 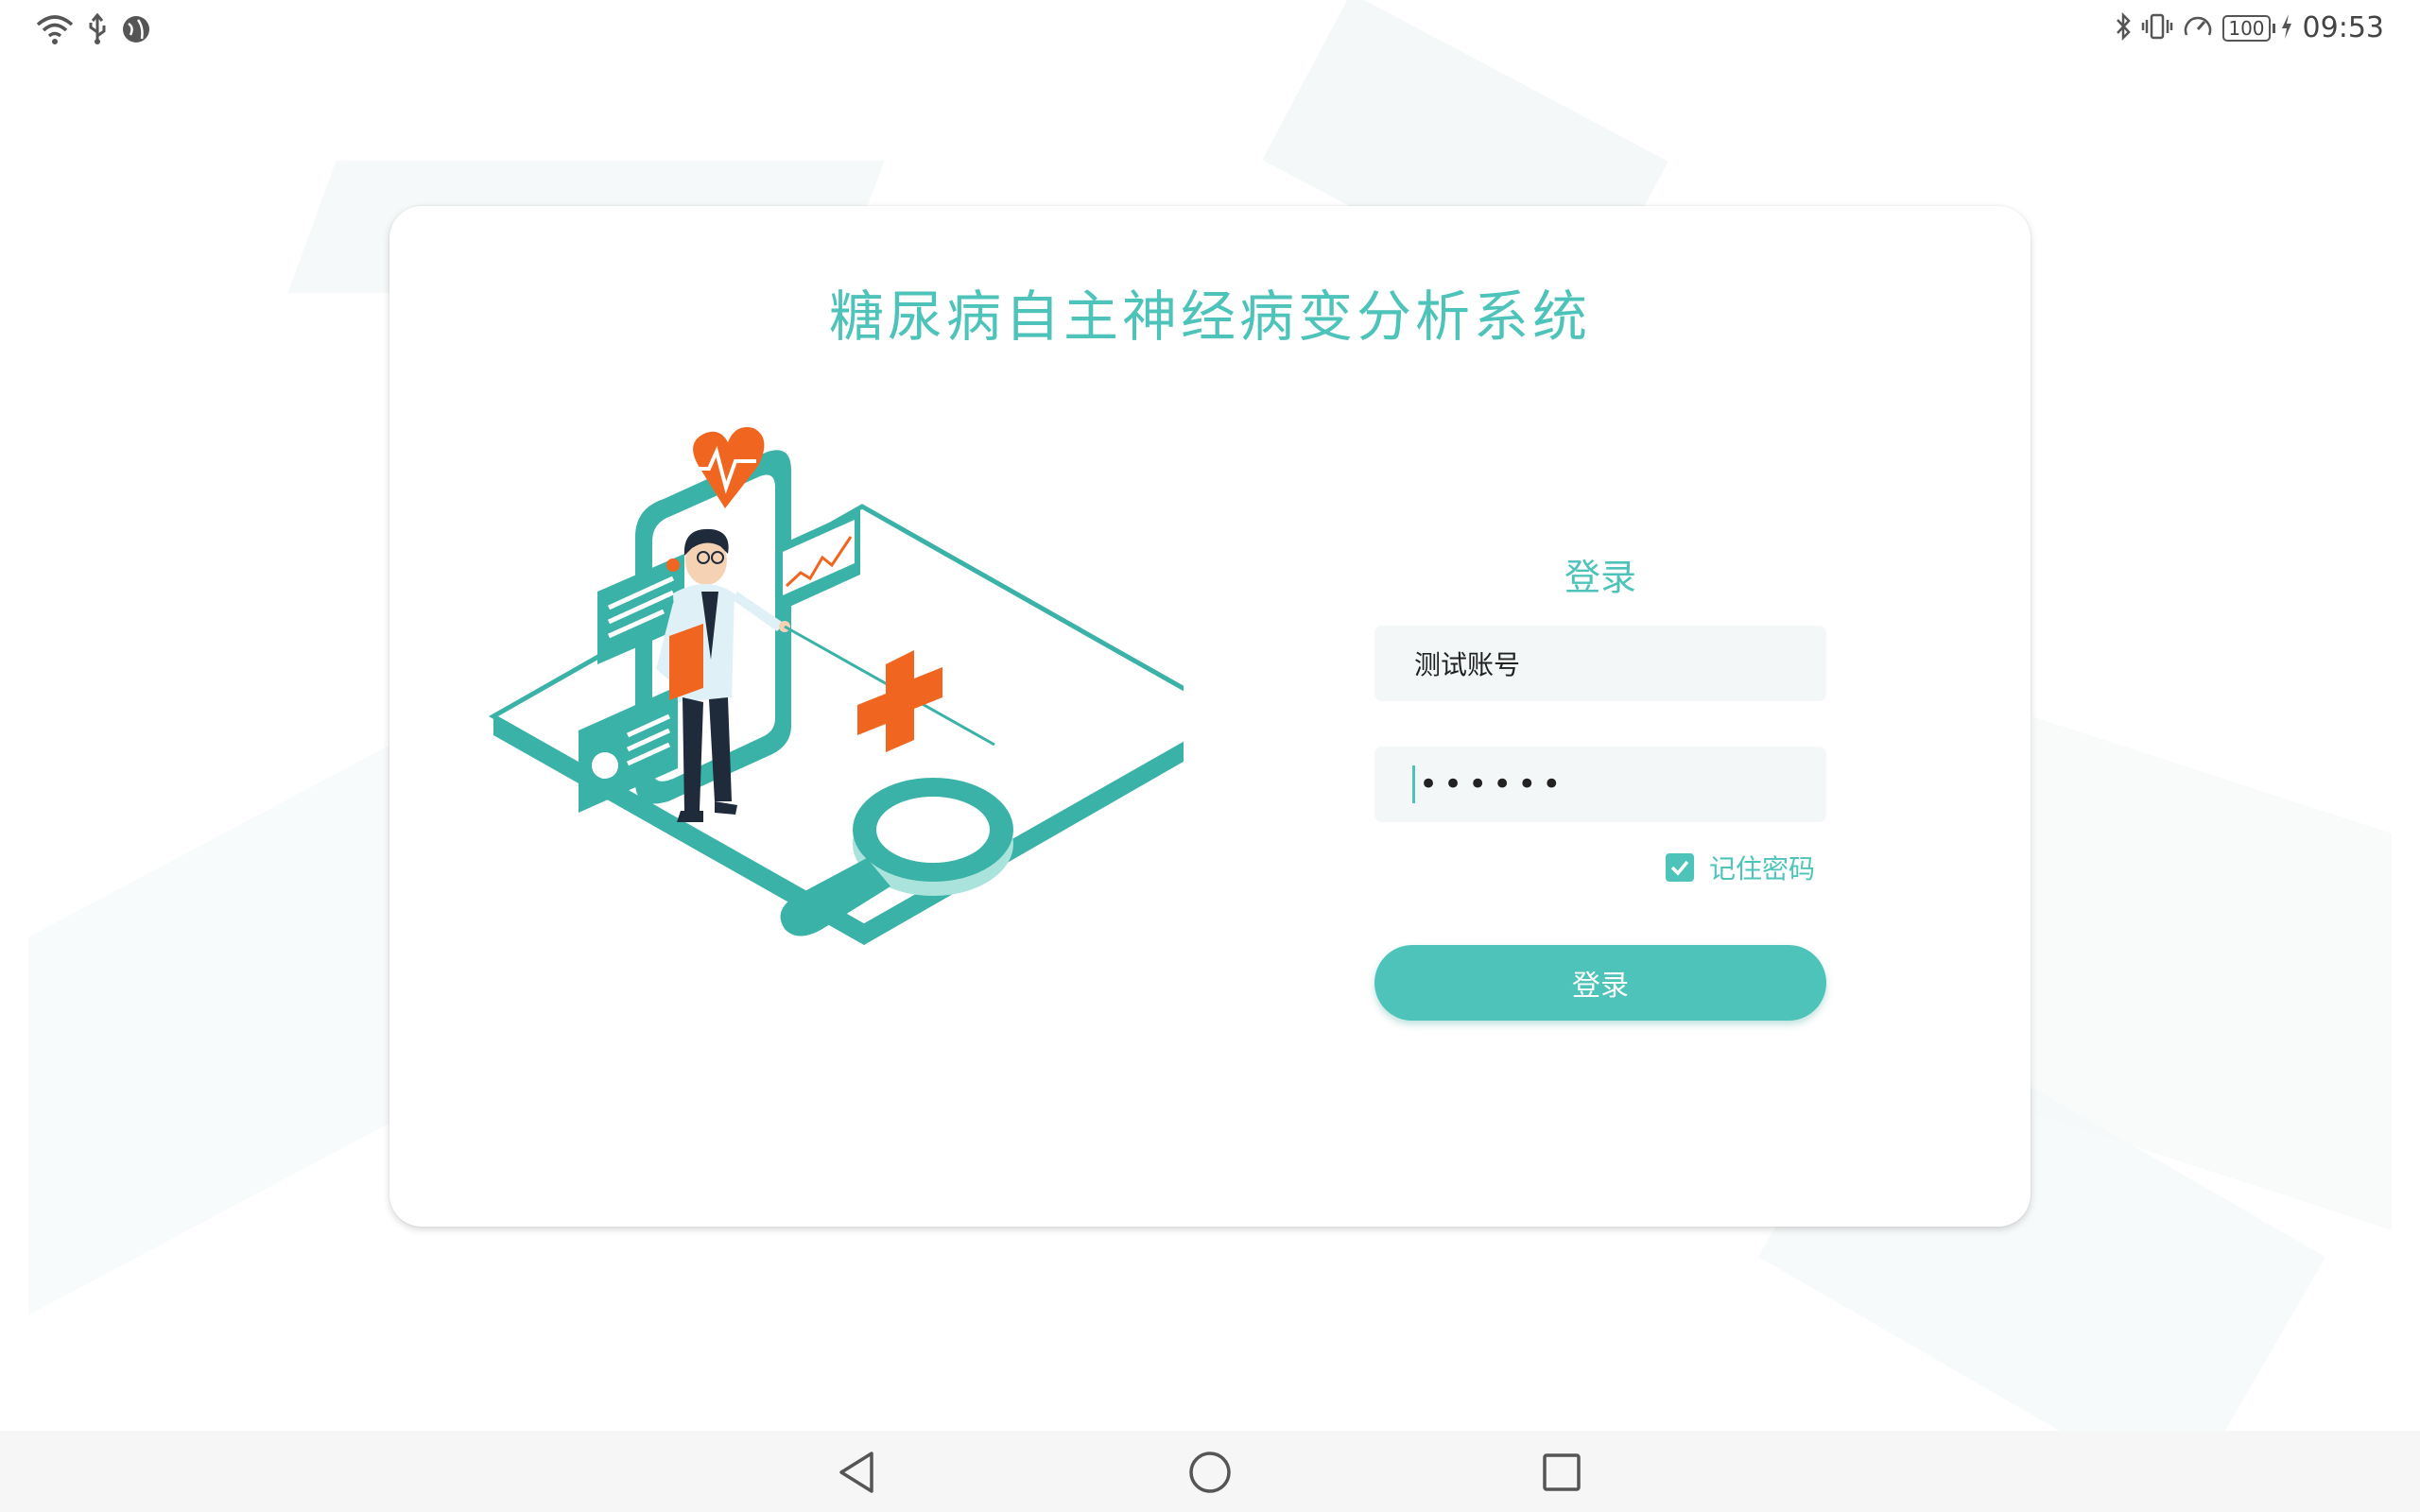 I want to click on checkmark-icon, so click(x=1680, y=868).